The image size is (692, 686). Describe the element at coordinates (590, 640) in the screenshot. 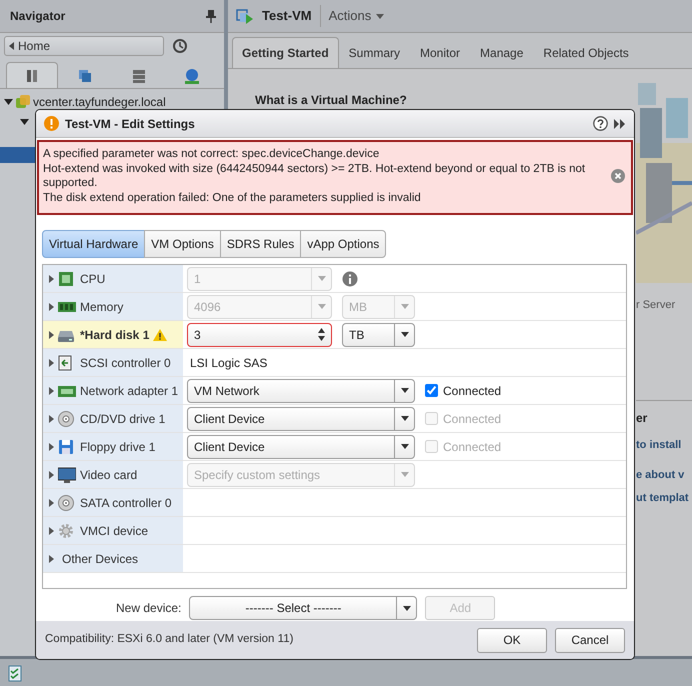

I see `cancel-button: Cancel` at that location.